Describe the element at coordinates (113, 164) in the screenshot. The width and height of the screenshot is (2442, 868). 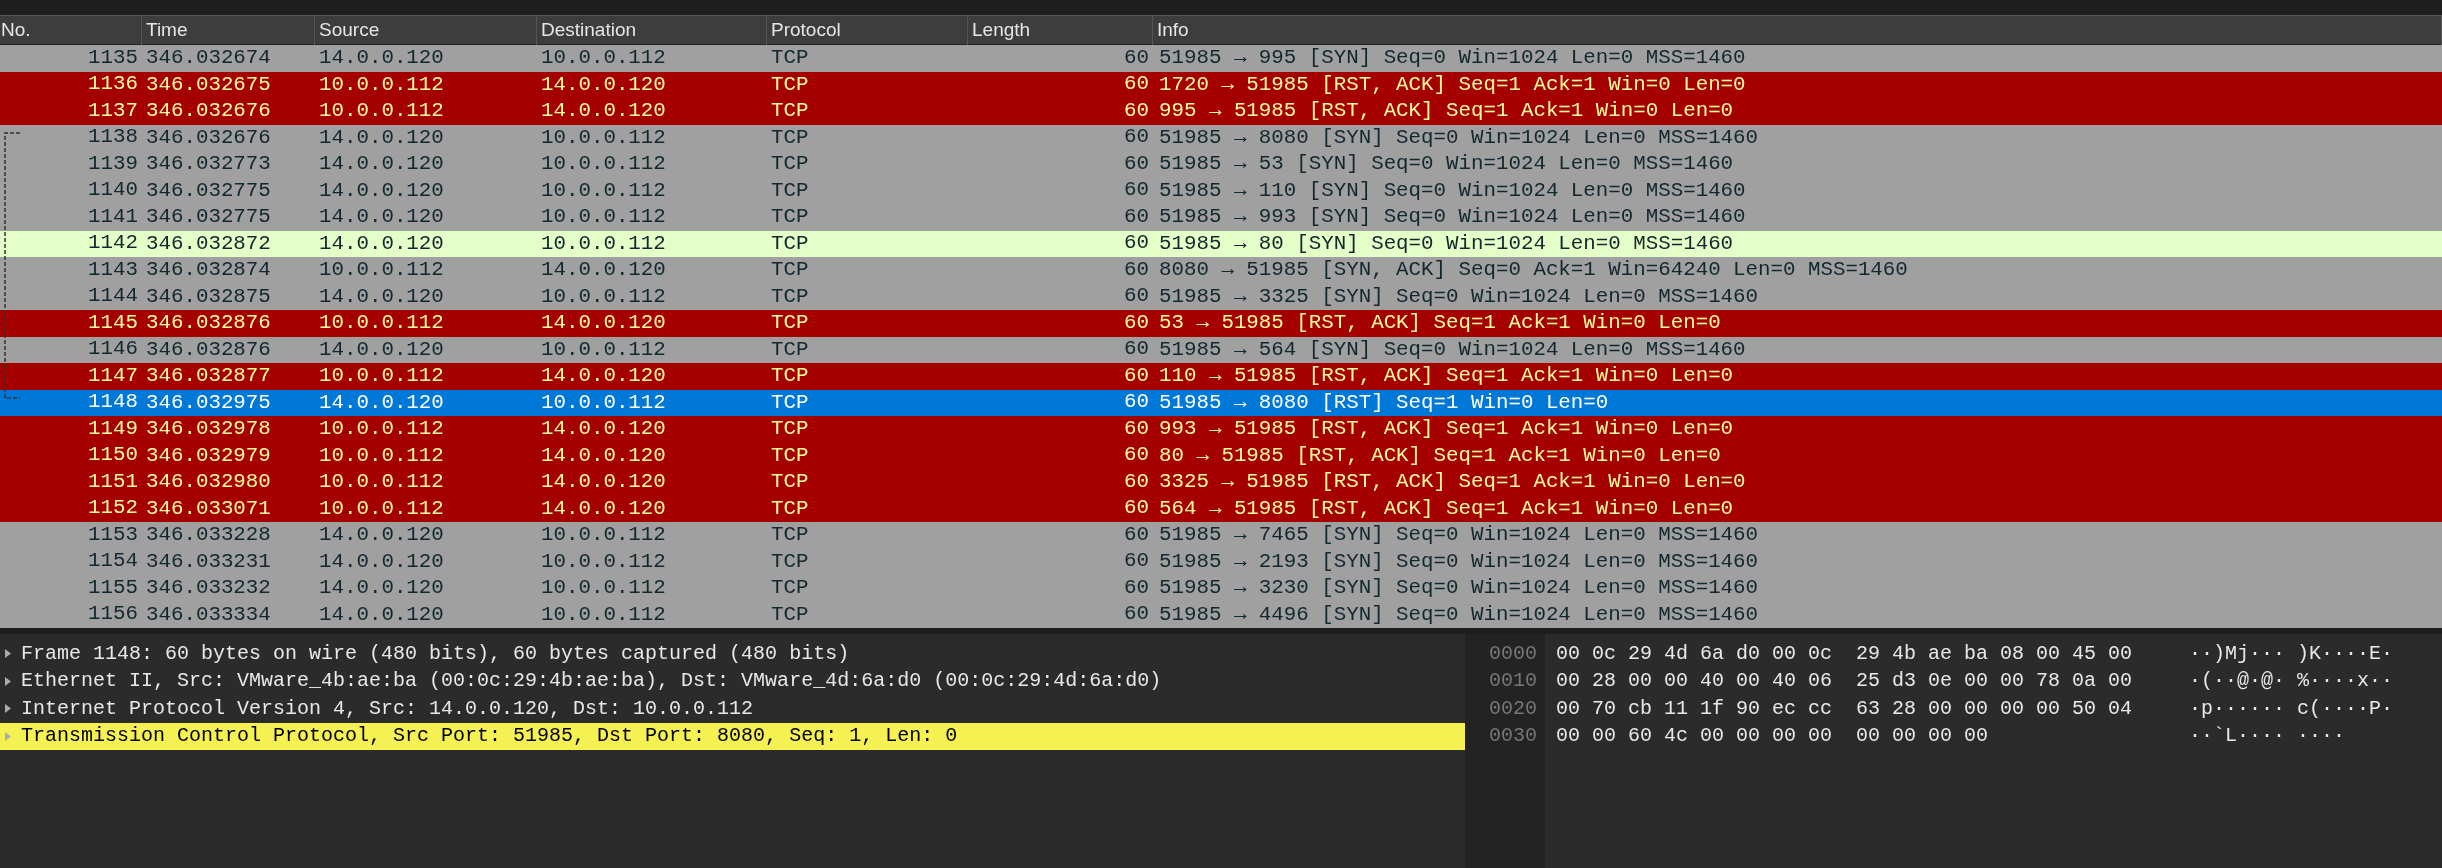
I see `table-cell: 1139` at that location.